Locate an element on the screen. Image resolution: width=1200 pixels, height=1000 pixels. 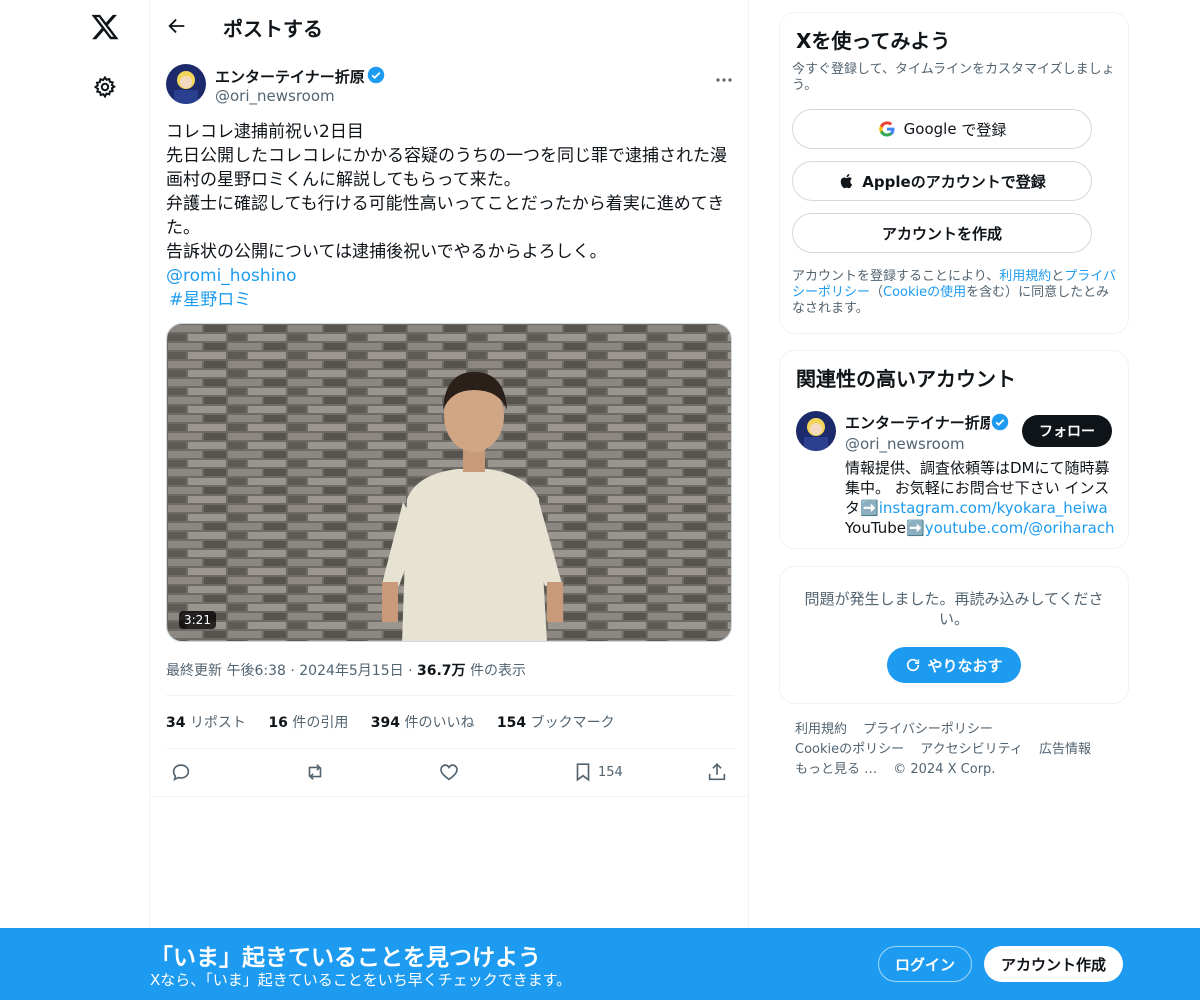
back-arrow-icon is located at coordinates (177, 26).